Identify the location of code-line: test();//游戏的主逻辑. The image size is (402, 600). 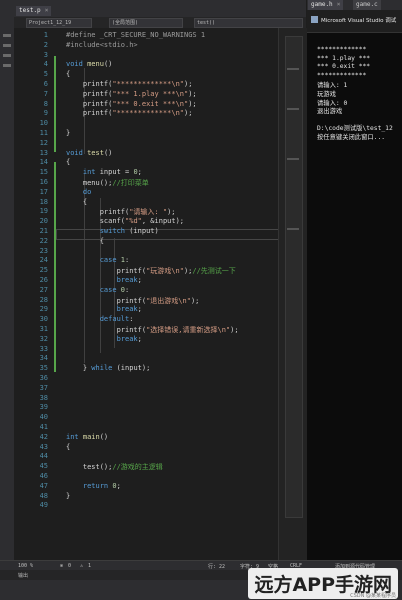
(114, 467).